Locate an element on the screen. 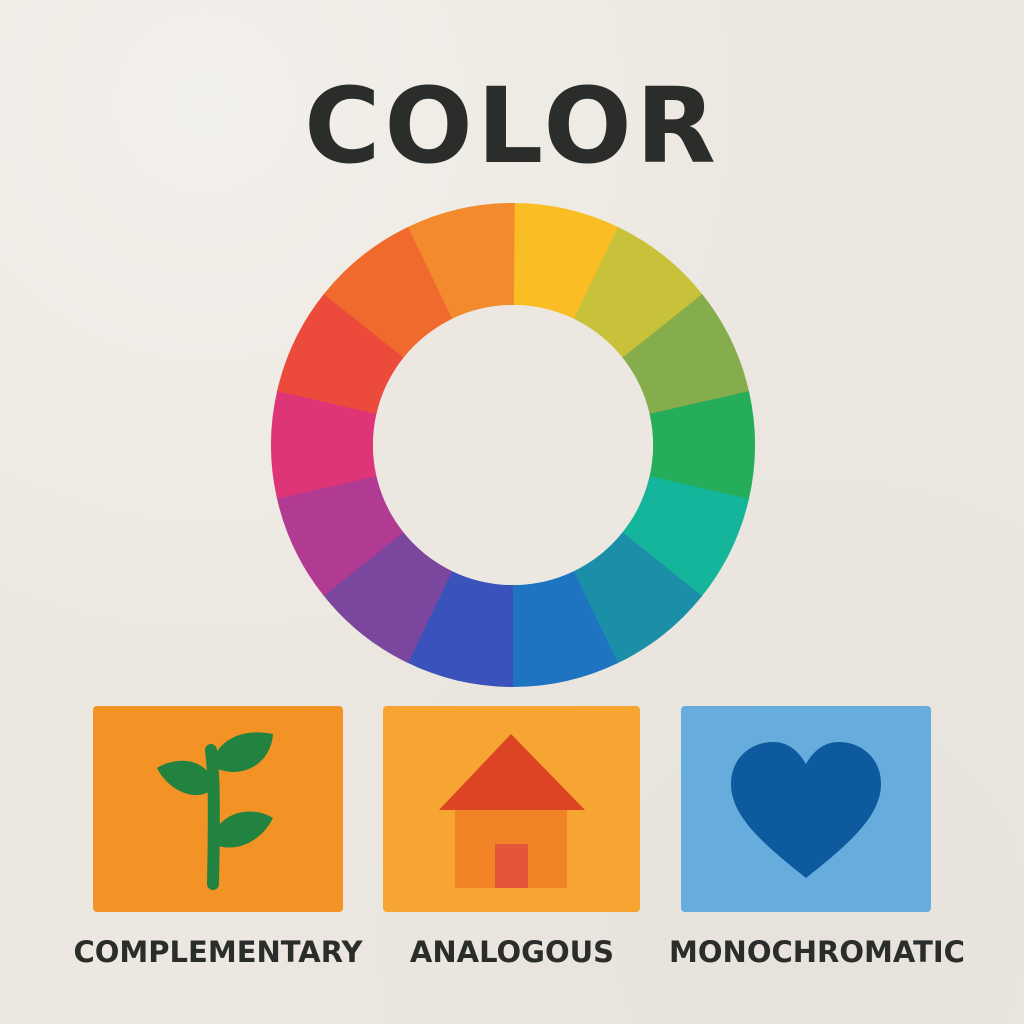 The image size is (1024, 1024). monochromatic-label: MONOCHROMATIC is located at coordinates (817, 952).